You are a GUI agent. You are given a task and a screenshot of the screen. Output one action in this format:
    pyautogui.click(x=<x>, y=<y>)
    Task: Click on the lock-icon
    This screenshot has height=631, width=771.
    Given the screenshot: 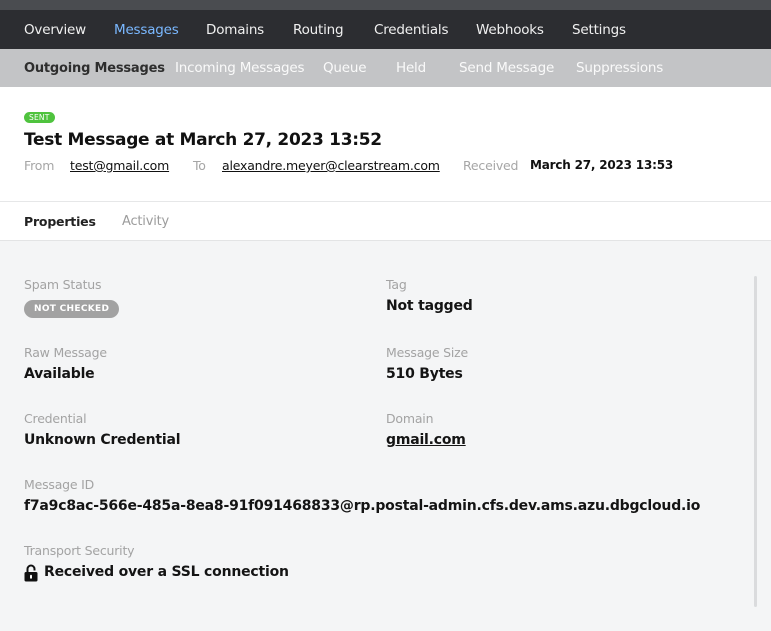 What is the action you would take?
    pyautogui.click(x=31, y=573)
    